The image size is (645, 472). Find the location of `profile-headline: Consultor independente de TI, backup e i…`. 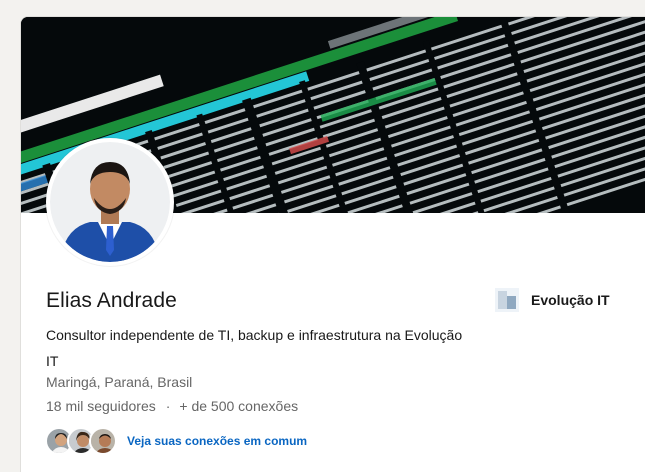

profile-headline: Consultor independente de TI, backup e i… is located at coordinates (254, 348).